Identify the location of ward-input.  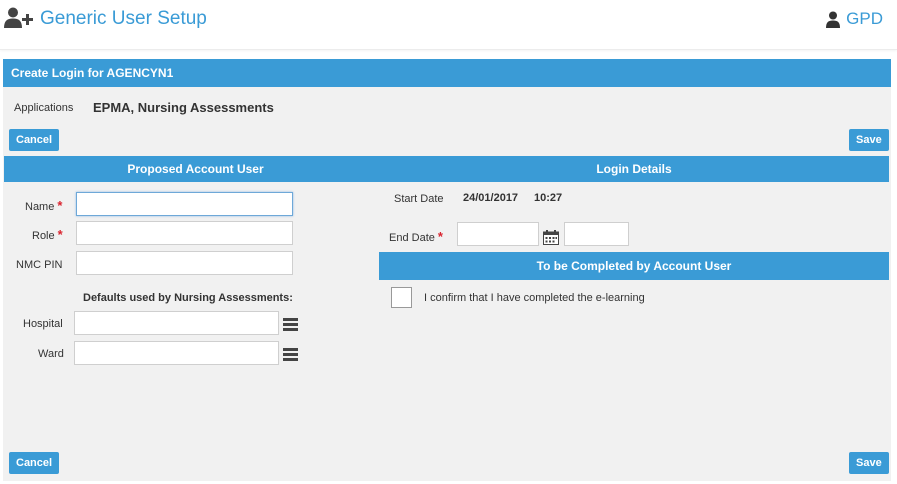
(176, 353).